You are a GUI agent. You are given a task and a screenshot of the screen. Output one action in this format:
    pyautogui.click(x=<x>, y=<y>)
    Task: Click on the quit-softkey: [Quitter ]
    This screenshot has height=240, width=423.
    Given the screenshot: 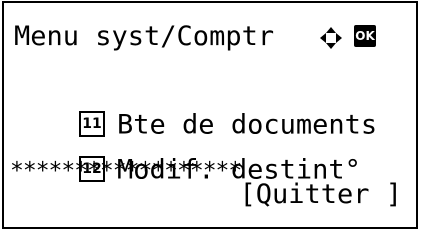 What is the action you would take?
    pyautogui.click(x=320, y=195)
    